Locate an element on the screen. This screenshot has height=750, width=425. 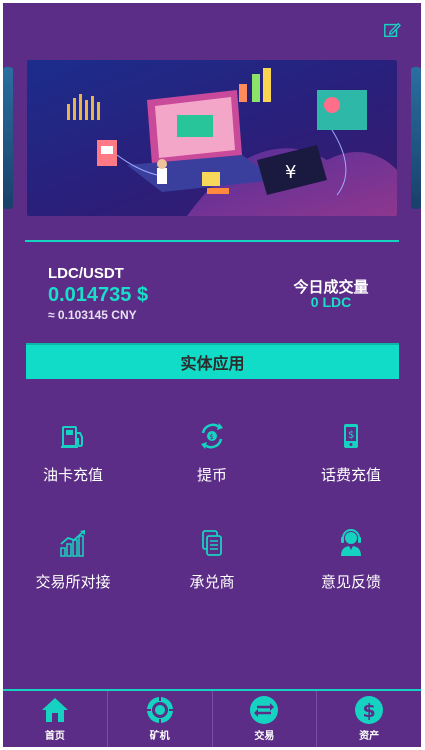
feature-label: 油卡充值 is located at coordinates (72, 475).